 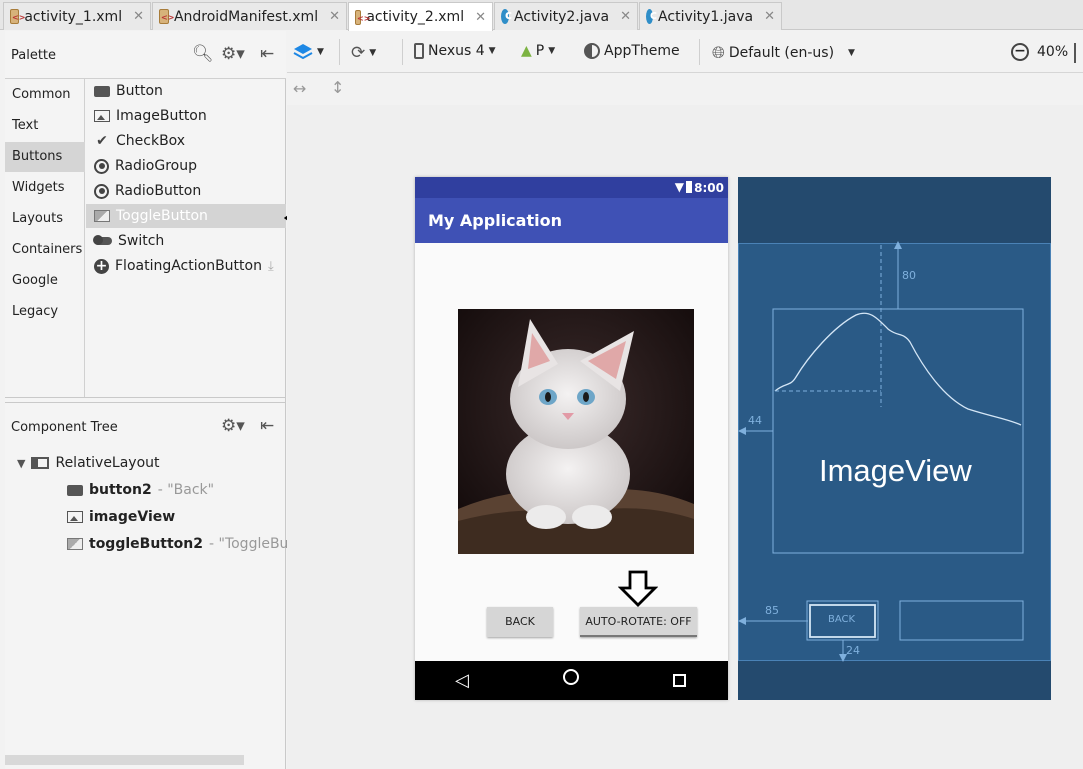 I want to click on locale-label: Default (en-us), so click(x=781, y=53).